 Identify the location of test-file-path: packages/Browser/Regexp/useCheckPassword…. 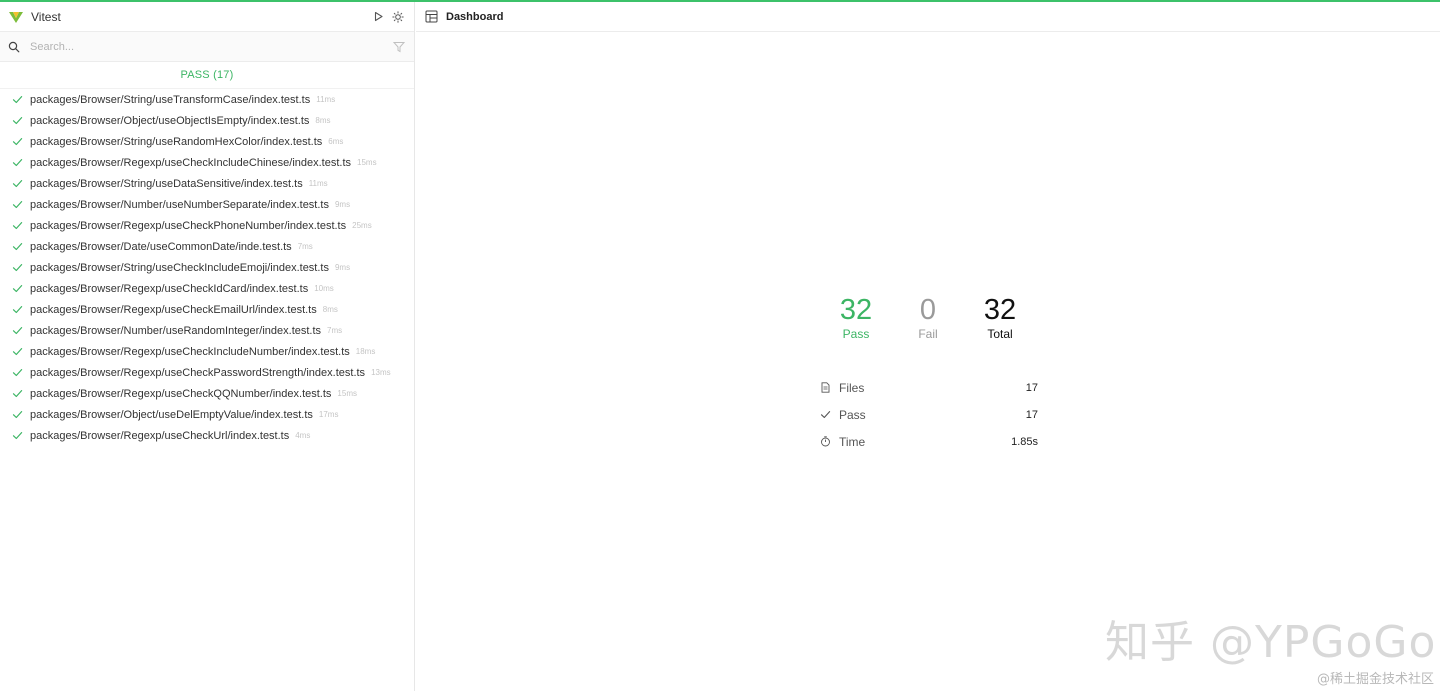
(198, 372).